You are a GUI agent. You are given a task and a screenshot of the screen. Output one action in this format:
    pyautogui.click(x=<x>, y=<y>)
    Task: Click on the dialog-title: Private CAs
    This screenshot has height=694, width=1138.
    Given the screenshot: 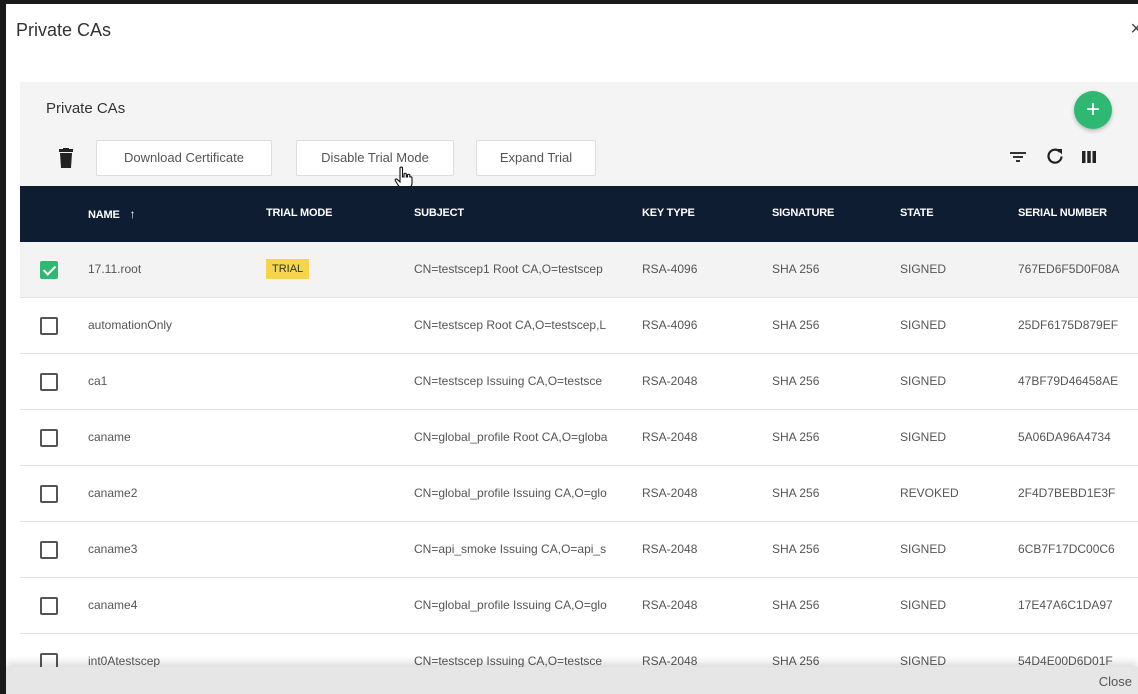 What is the action you would take?
    pyautogui.click(x=64, y=30)
    